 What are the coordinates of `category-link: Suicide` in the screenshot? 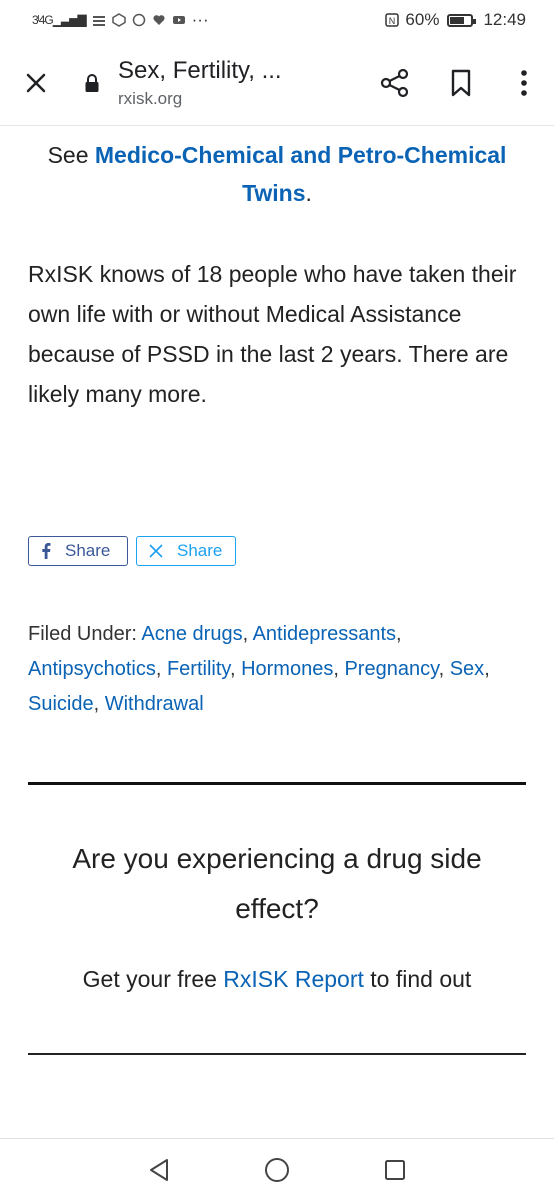 It's located at (61, 704).